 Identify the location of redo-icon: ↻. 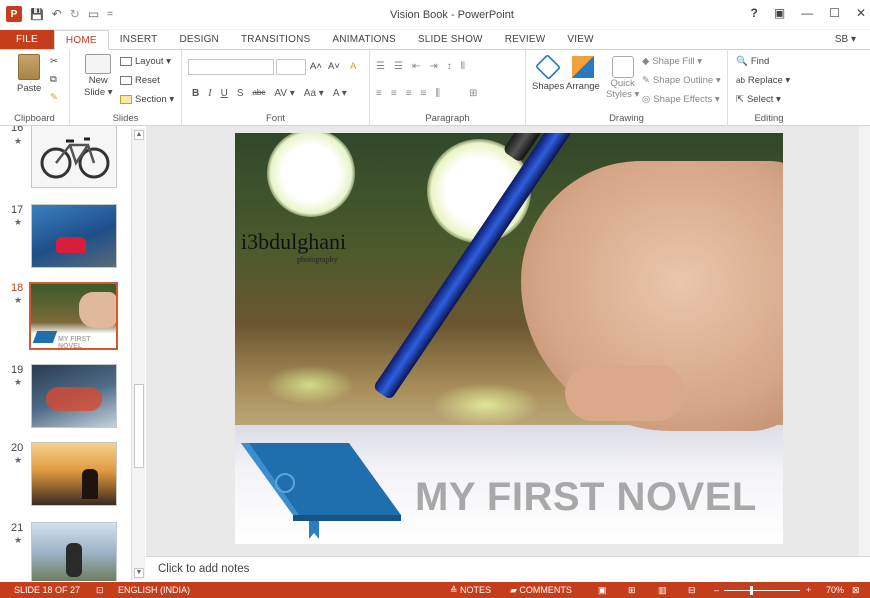
(75, 14).